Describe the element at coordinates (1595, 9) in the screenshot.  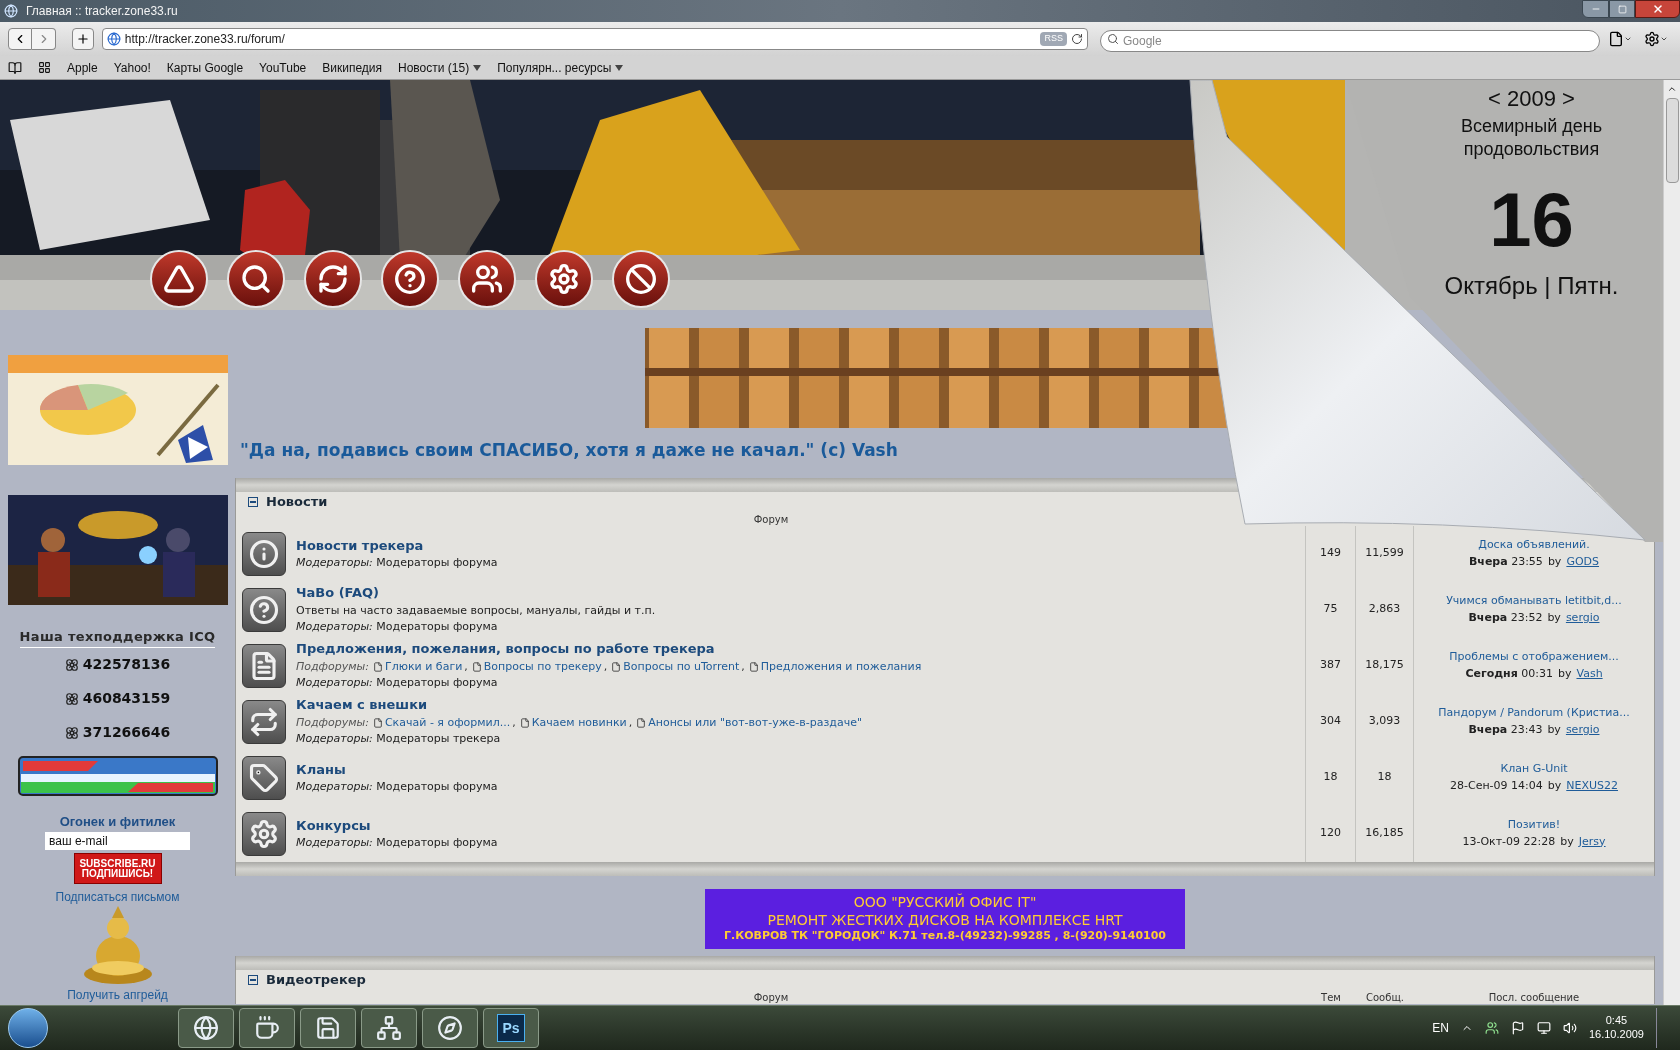
I see `minimize-button` at that location.